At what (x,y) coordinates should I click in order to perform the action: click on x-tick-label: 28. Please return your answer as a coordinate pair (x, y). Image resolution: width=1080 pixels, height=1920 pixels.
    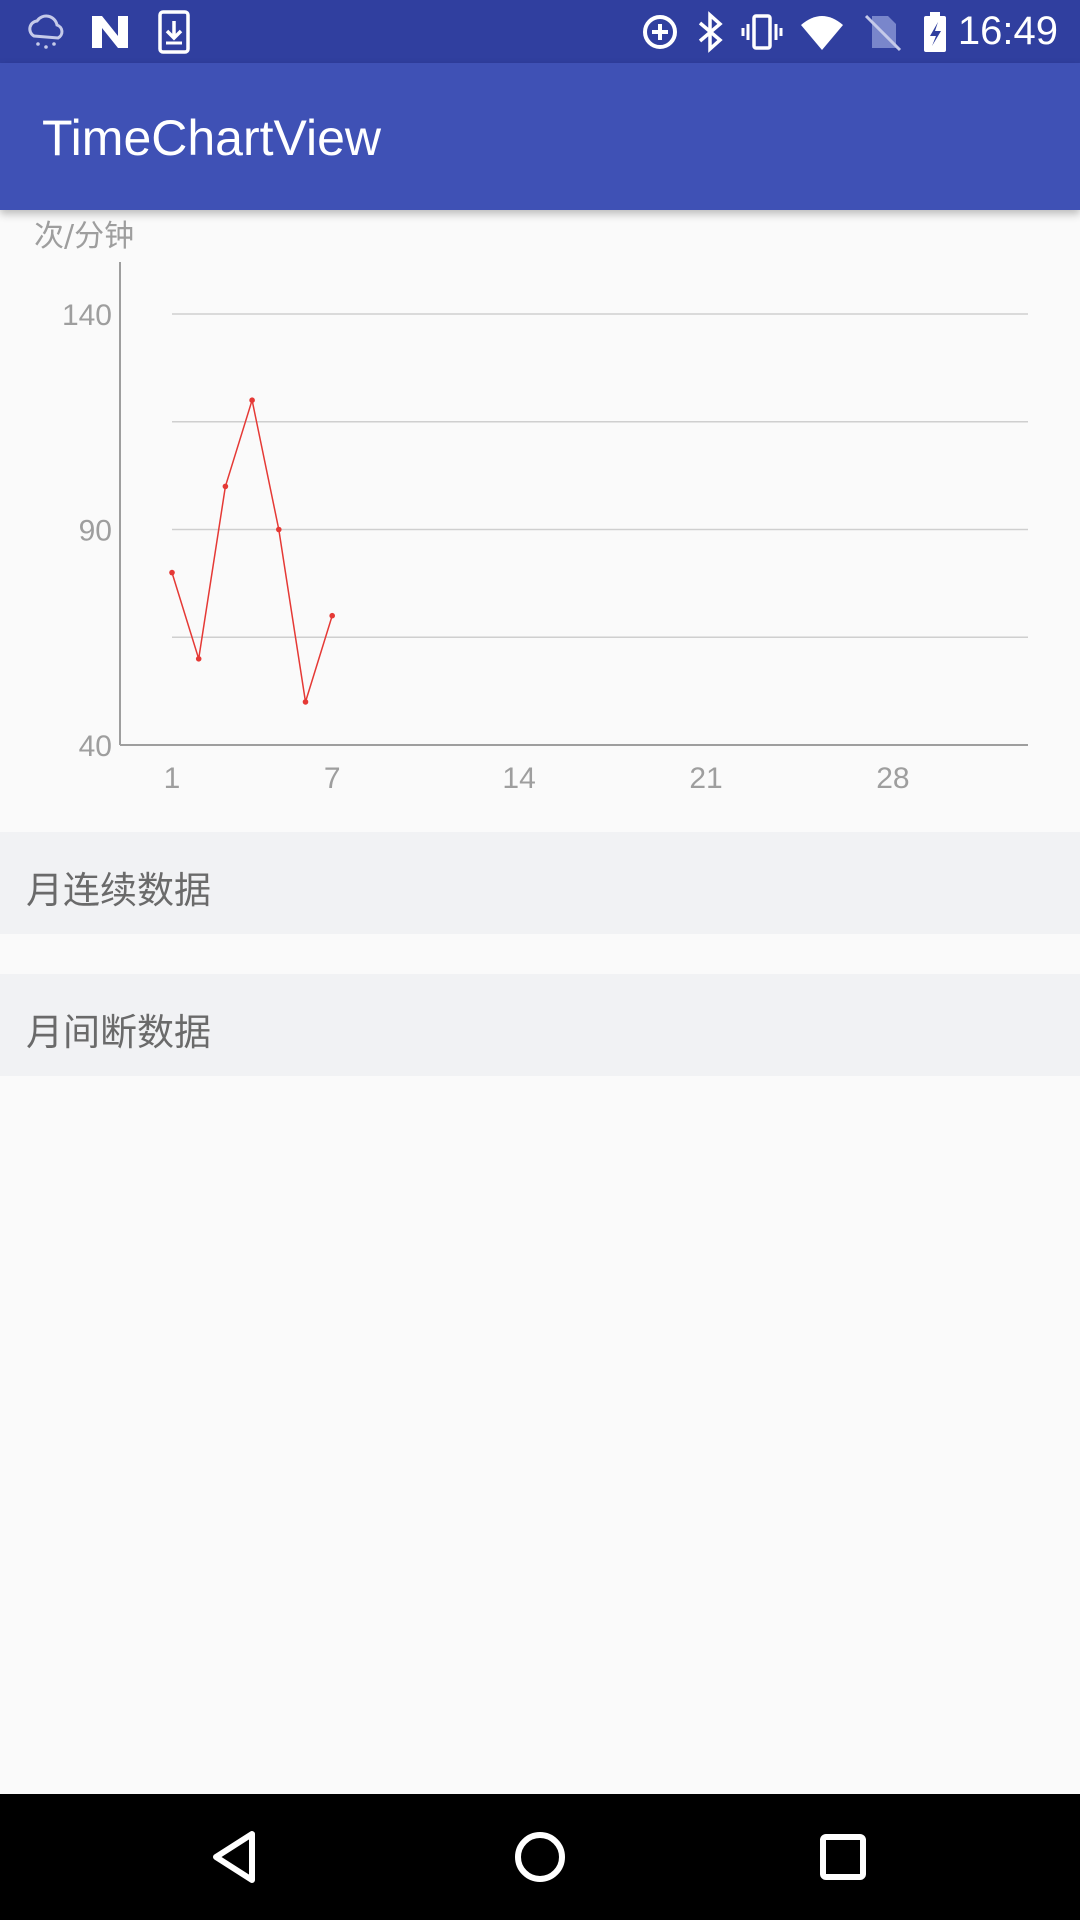
    Looking at the image, I should click on (892, 778).